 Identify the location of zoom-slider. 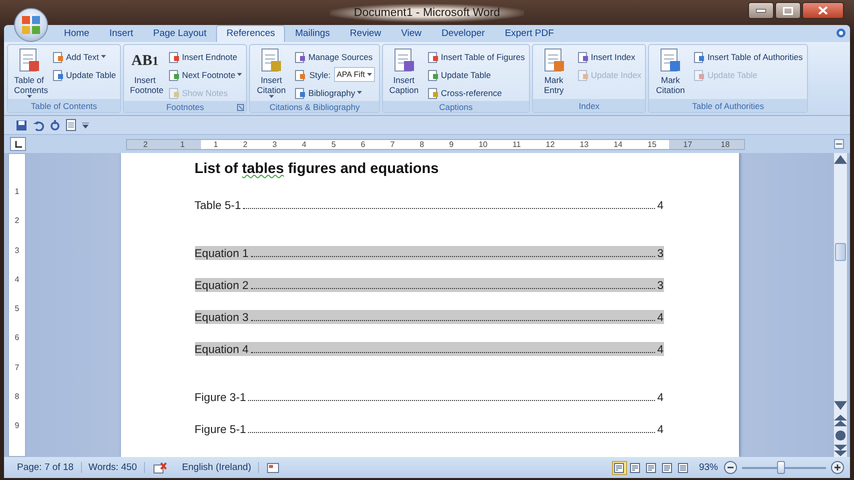
(781, 467).